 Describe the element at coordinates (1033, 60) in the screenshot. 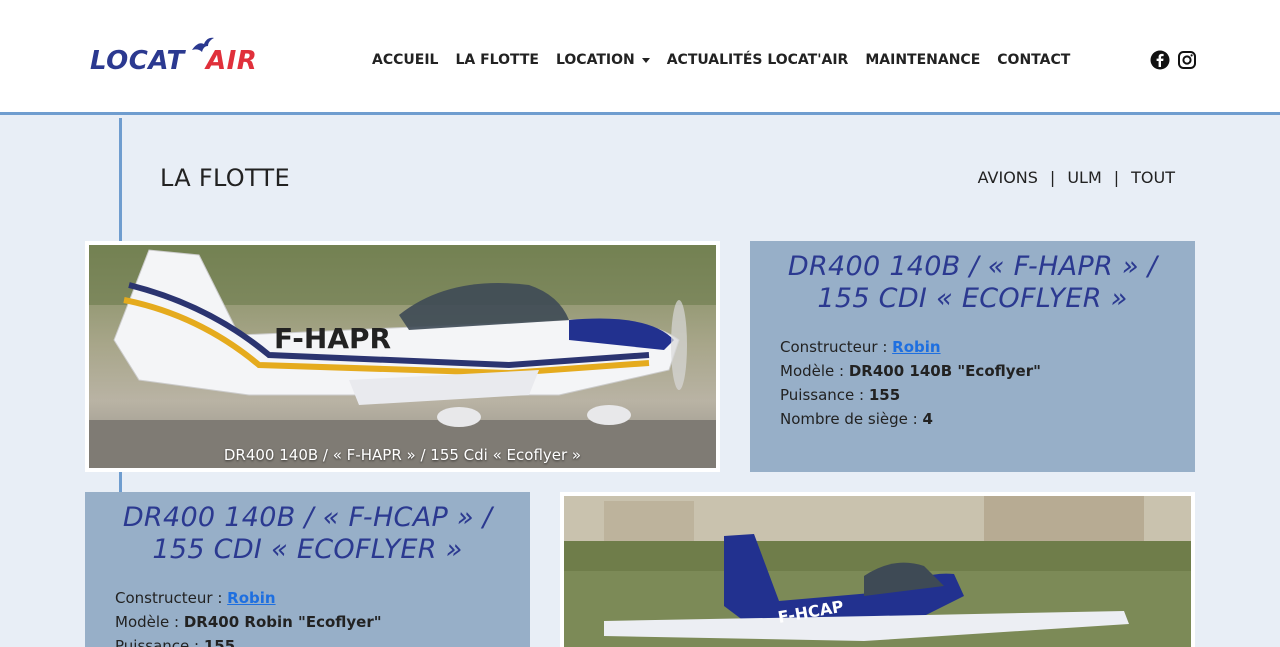

I see `nav-contact: CONTACT` at that location.